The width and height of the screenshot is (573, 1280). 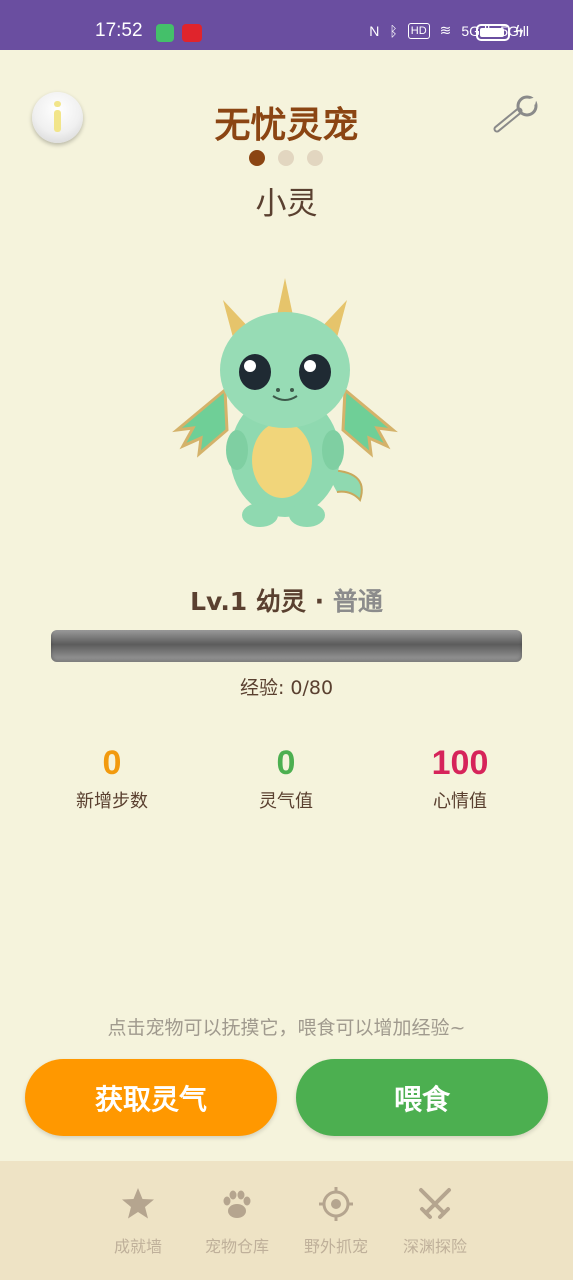 I want to click on stat-steps-value: 0, so click(x=112, y=763).